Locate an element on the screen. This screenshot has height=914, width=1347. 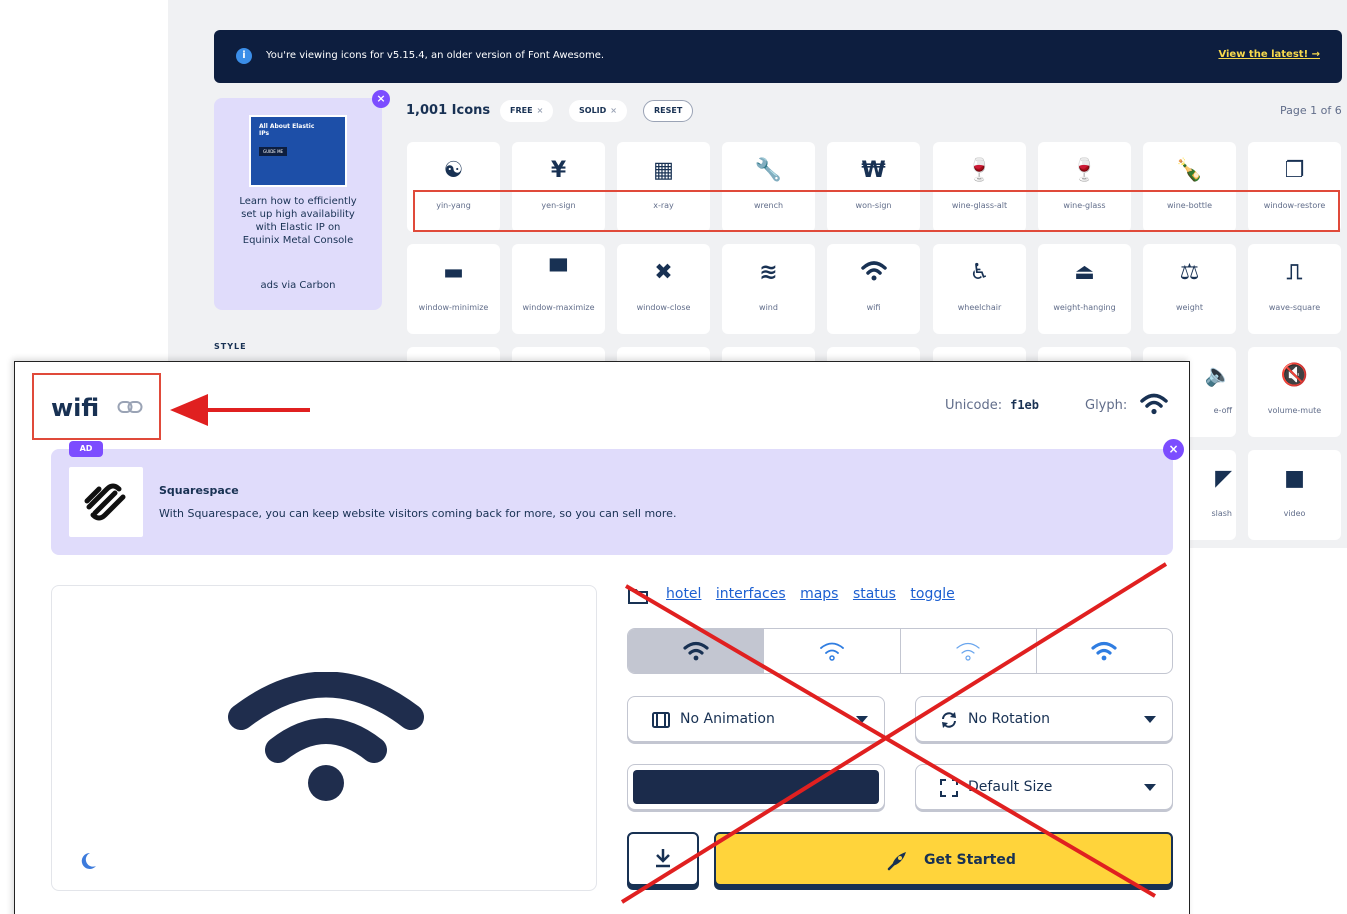
icon-tile-label: volume-mute is located at coordinates (1294, 410).